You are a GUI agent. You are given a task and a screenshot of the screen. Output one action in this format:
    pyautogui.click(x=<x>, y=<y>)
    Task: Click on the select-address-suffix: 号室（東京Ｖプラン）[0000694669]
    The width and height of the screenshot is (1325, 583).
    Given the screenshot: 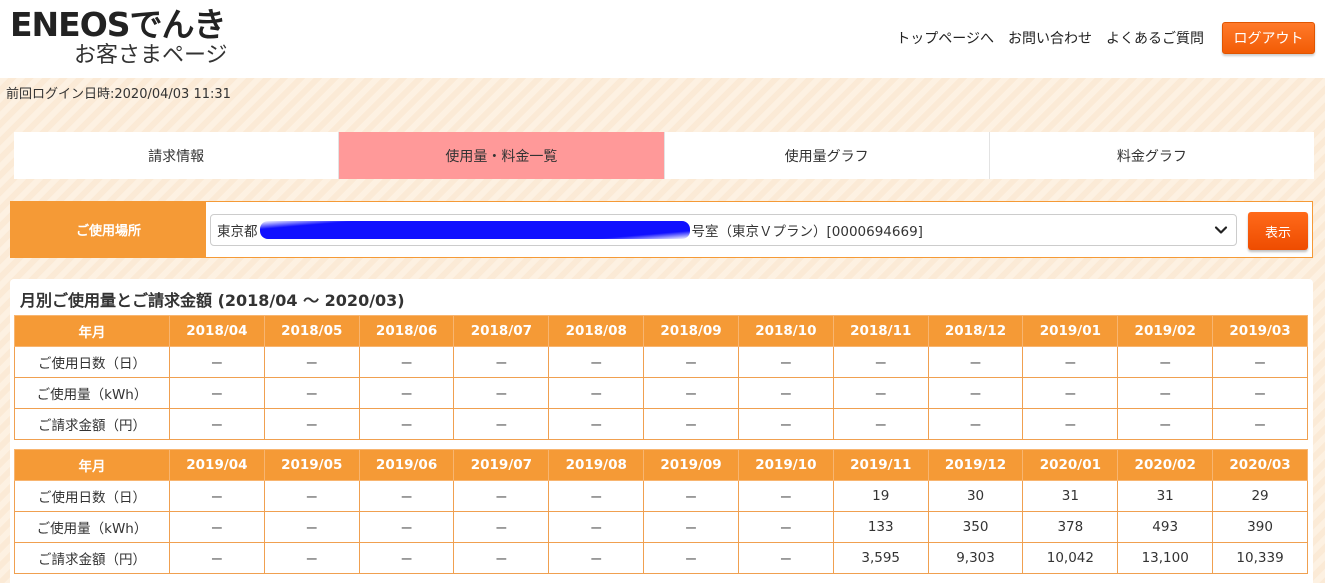 What is the action you would take?
    pyautogui.click(x=807, y=232)
    